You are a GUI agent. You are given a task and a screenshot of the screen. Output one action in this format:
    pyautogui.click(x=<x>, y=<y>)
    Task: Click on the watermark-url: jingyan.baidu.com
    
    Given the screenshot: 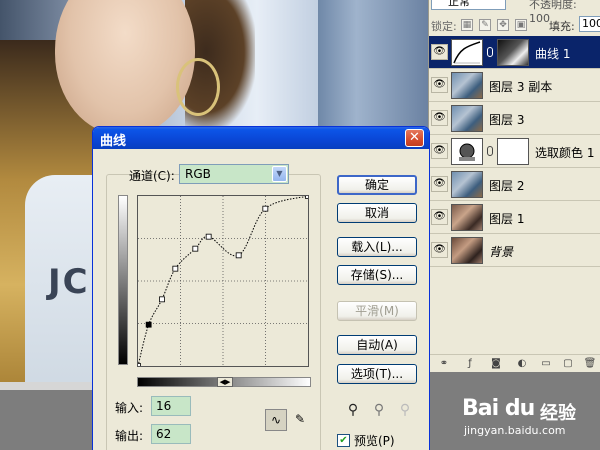 What is the action you would take?
    pyautogui.click(x=515, y=430)
    